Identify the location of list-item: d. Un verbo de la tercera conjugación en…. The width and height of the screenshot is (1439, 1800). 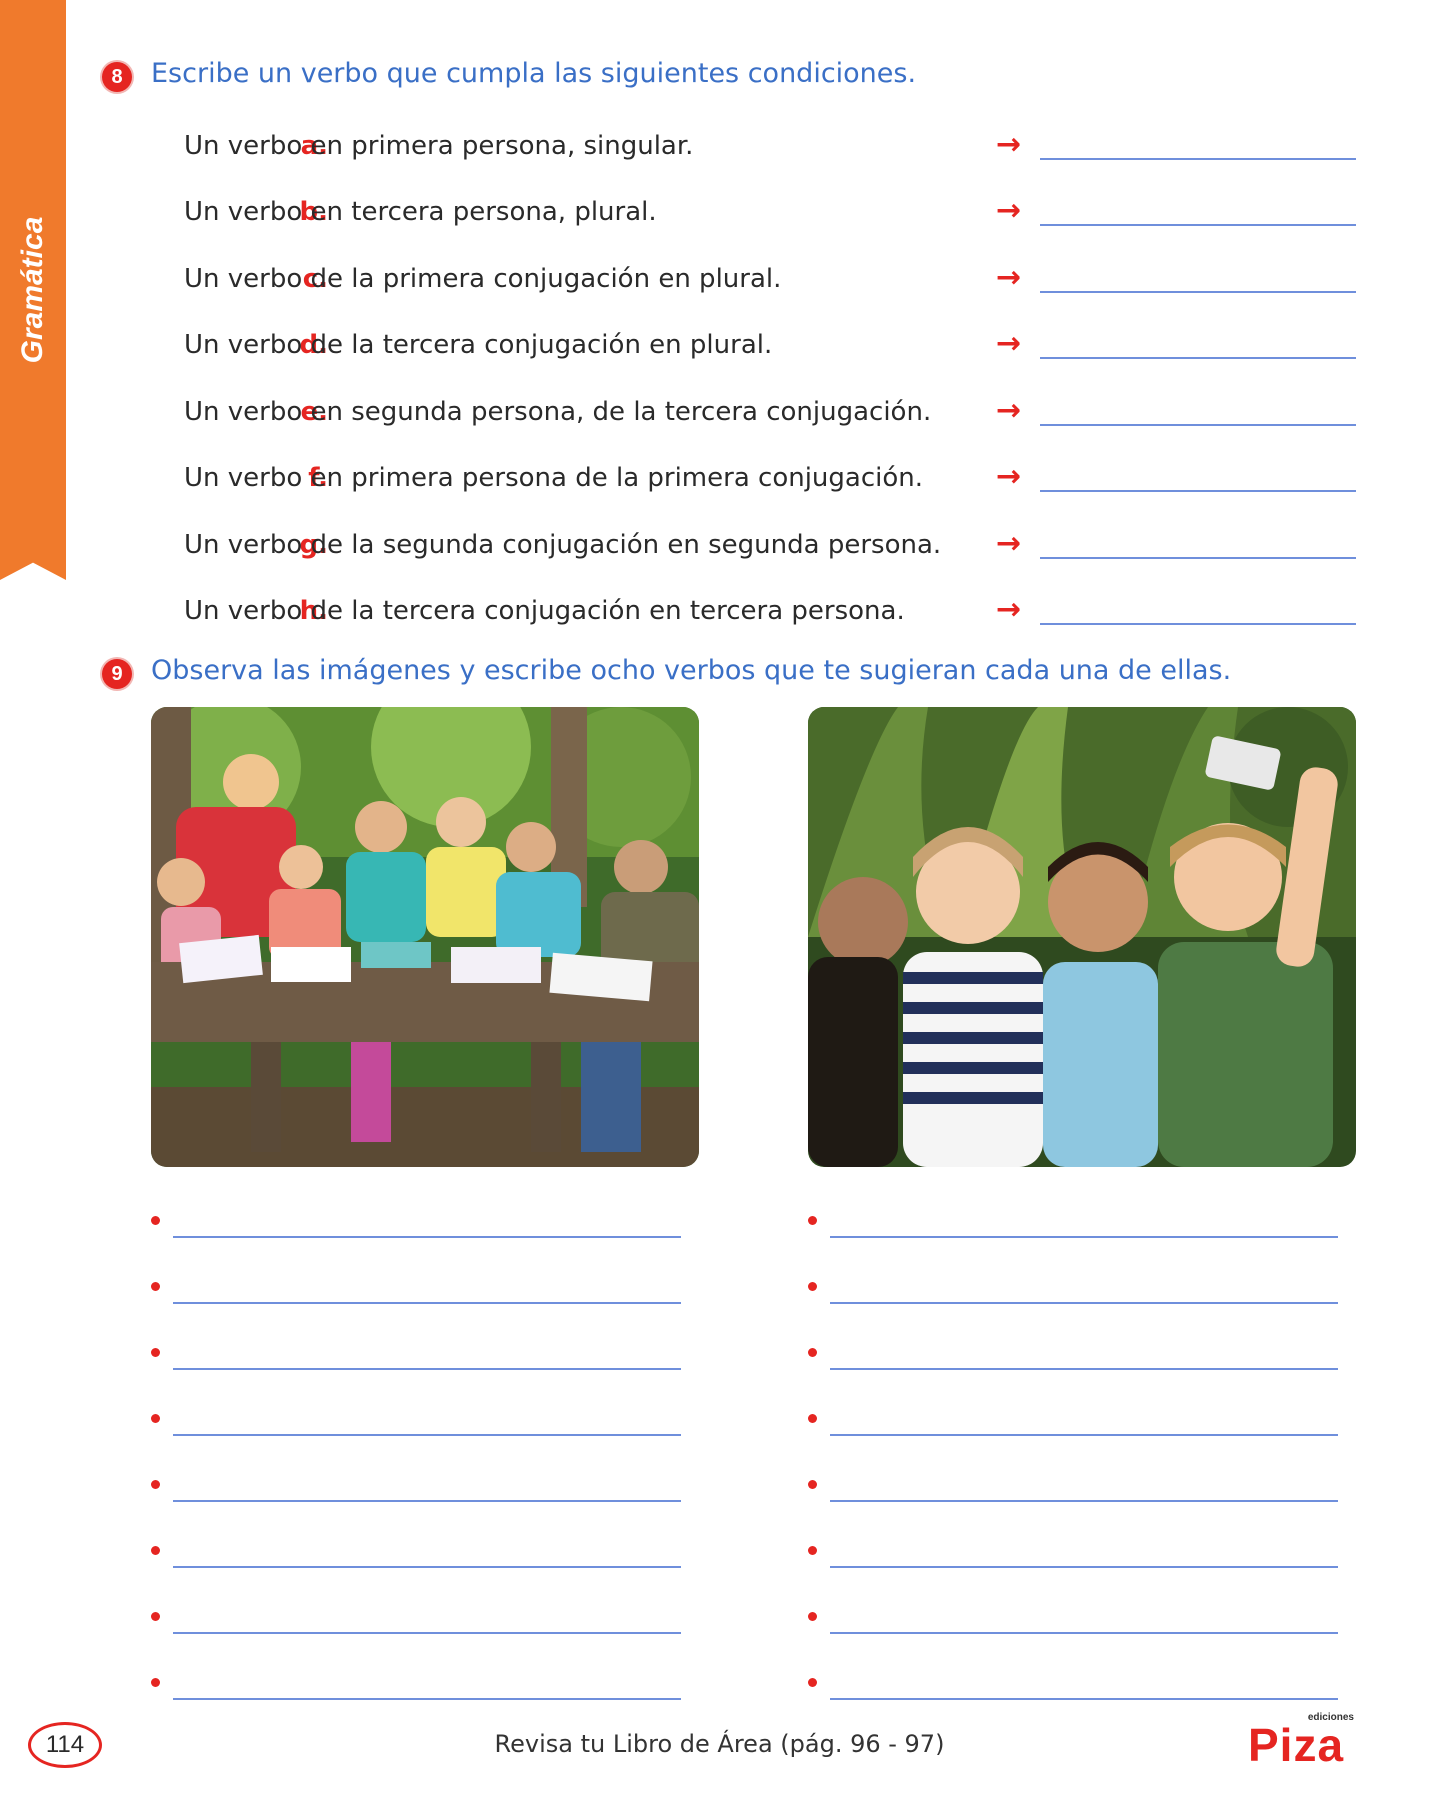
(755, 345).